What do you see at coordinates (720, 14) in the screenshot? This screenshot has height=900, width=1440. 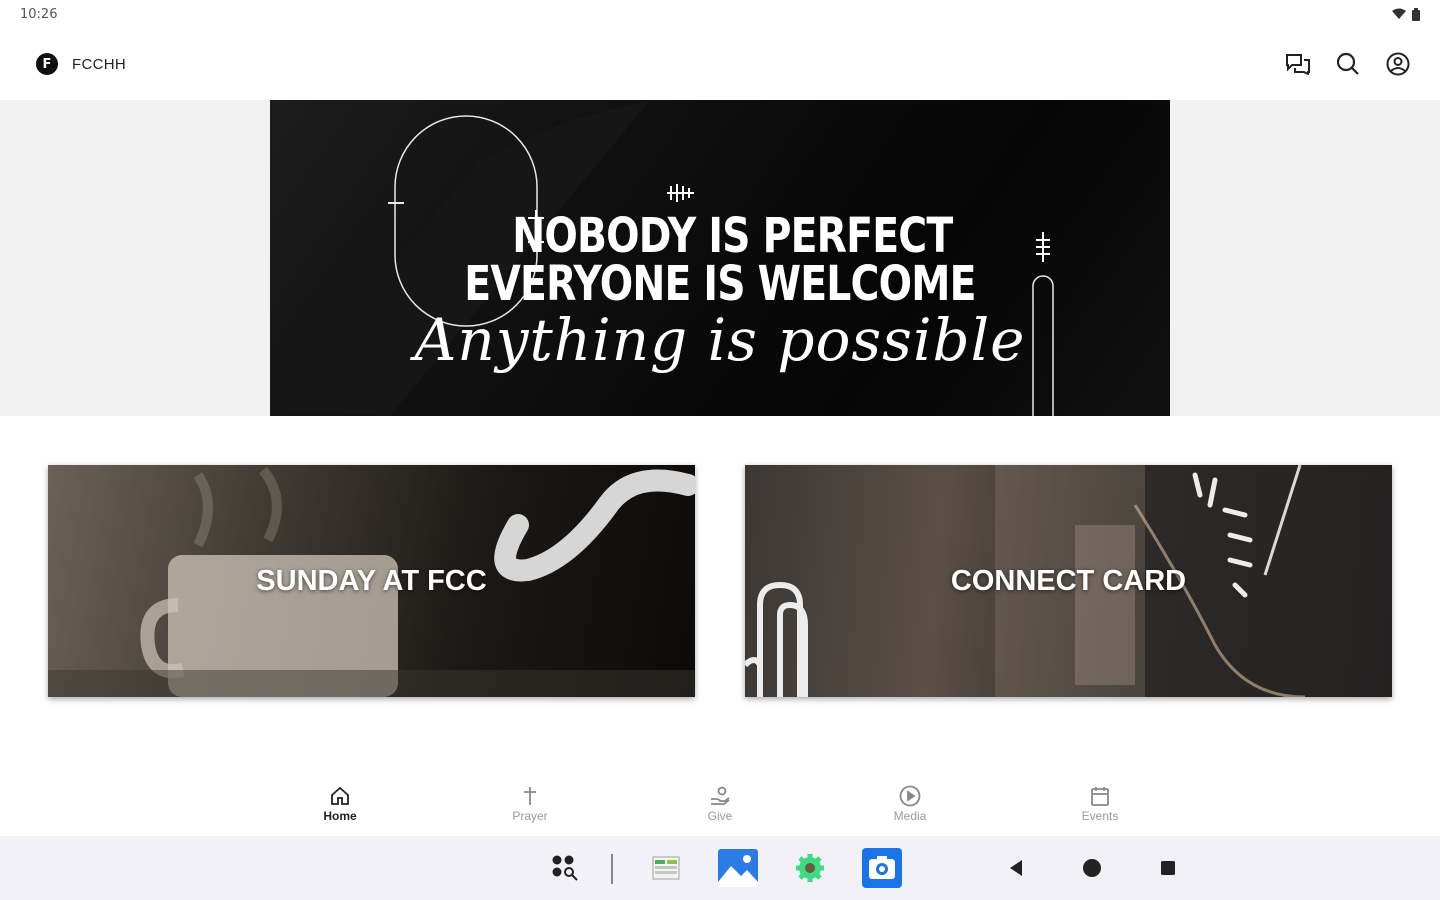 I see `status-bar: 10:26` at bounding box center [720, 14].